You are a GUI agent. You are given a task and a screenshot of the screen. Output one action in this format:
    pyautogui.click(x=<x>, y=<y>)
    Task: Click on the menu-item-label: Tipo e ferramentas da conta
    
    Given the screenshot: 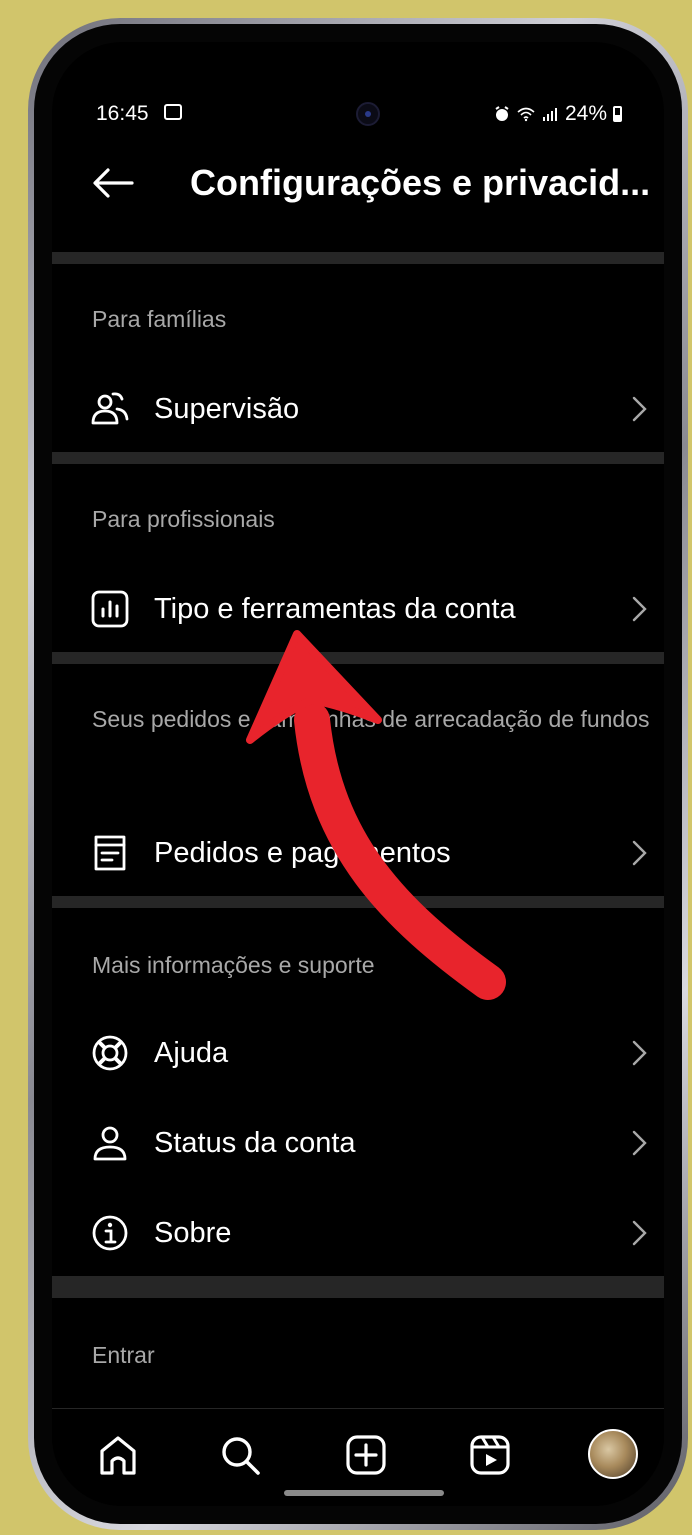 What is the action you would take?
    pyautogui.click(x=335, y=608)
    